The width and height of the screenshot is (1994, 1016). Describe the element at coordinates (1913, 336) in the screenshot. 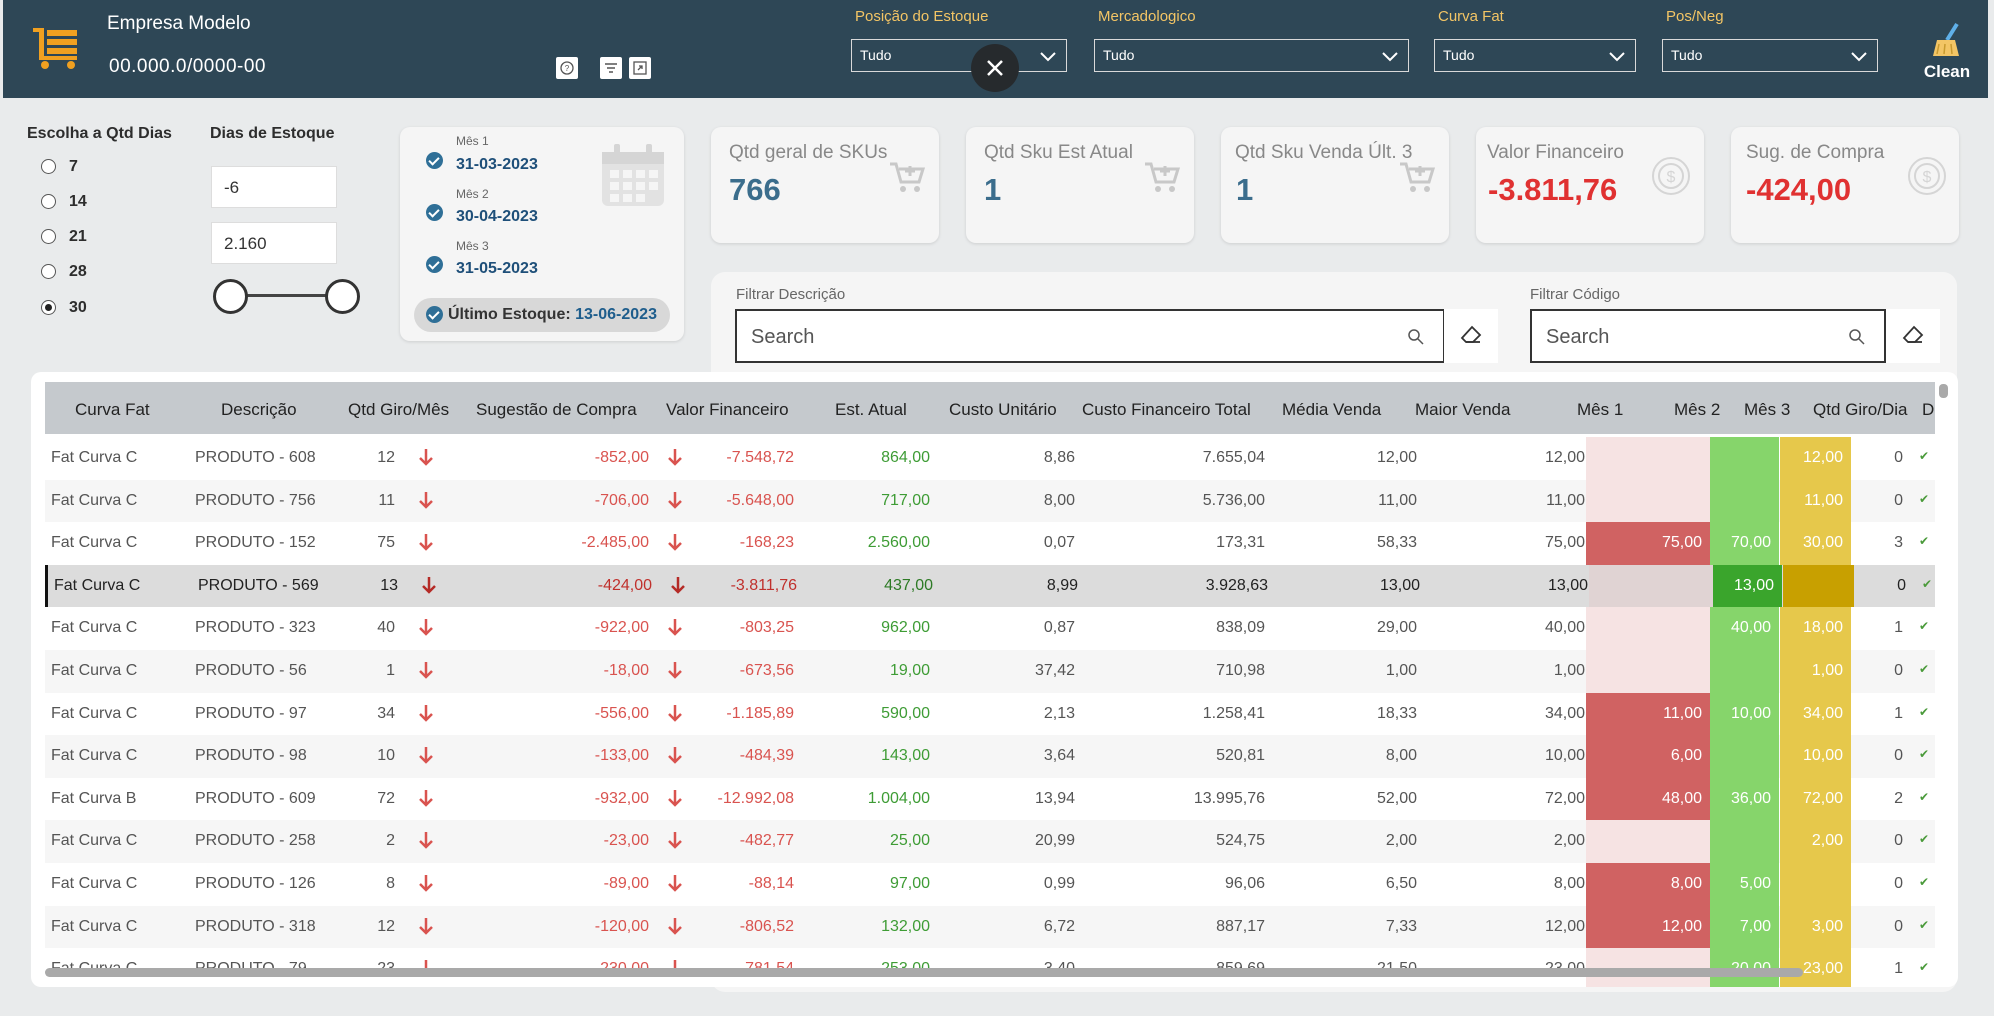

I see `clear-codigo-button` at that location.